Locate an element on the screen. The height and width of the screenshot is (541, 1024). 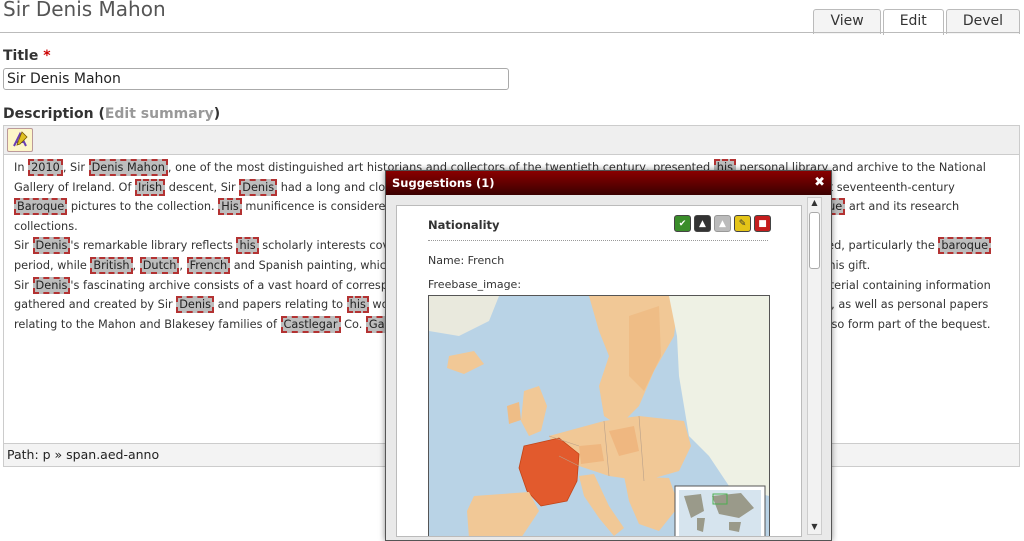
tabs-divider is located at coordinates (510, 32).